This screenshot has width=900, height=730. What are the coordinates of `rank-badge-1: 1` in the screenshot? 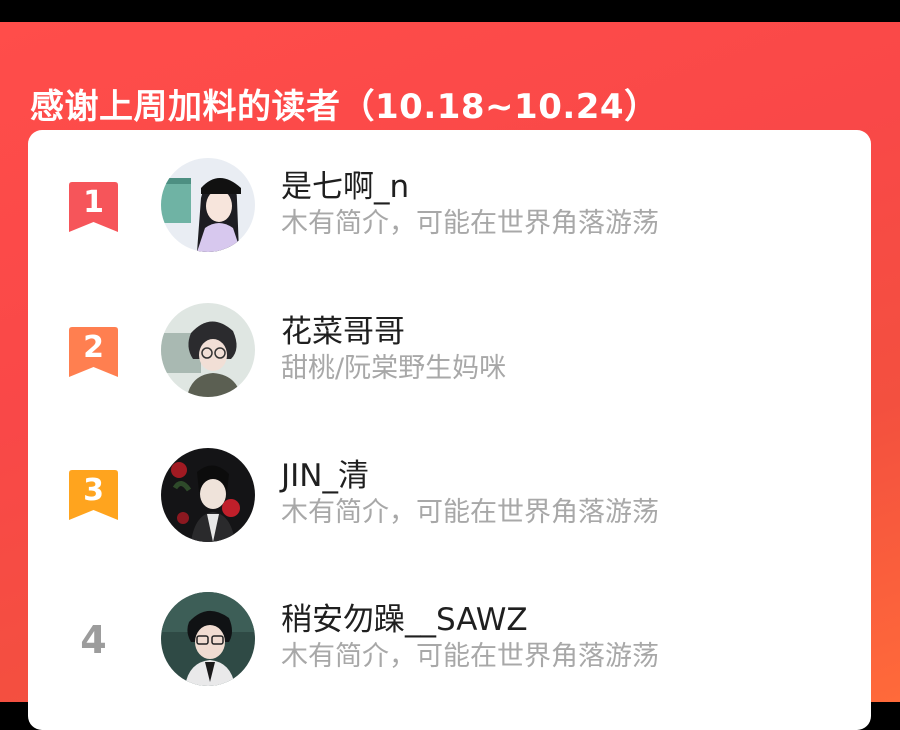 It's located at (93, 207).